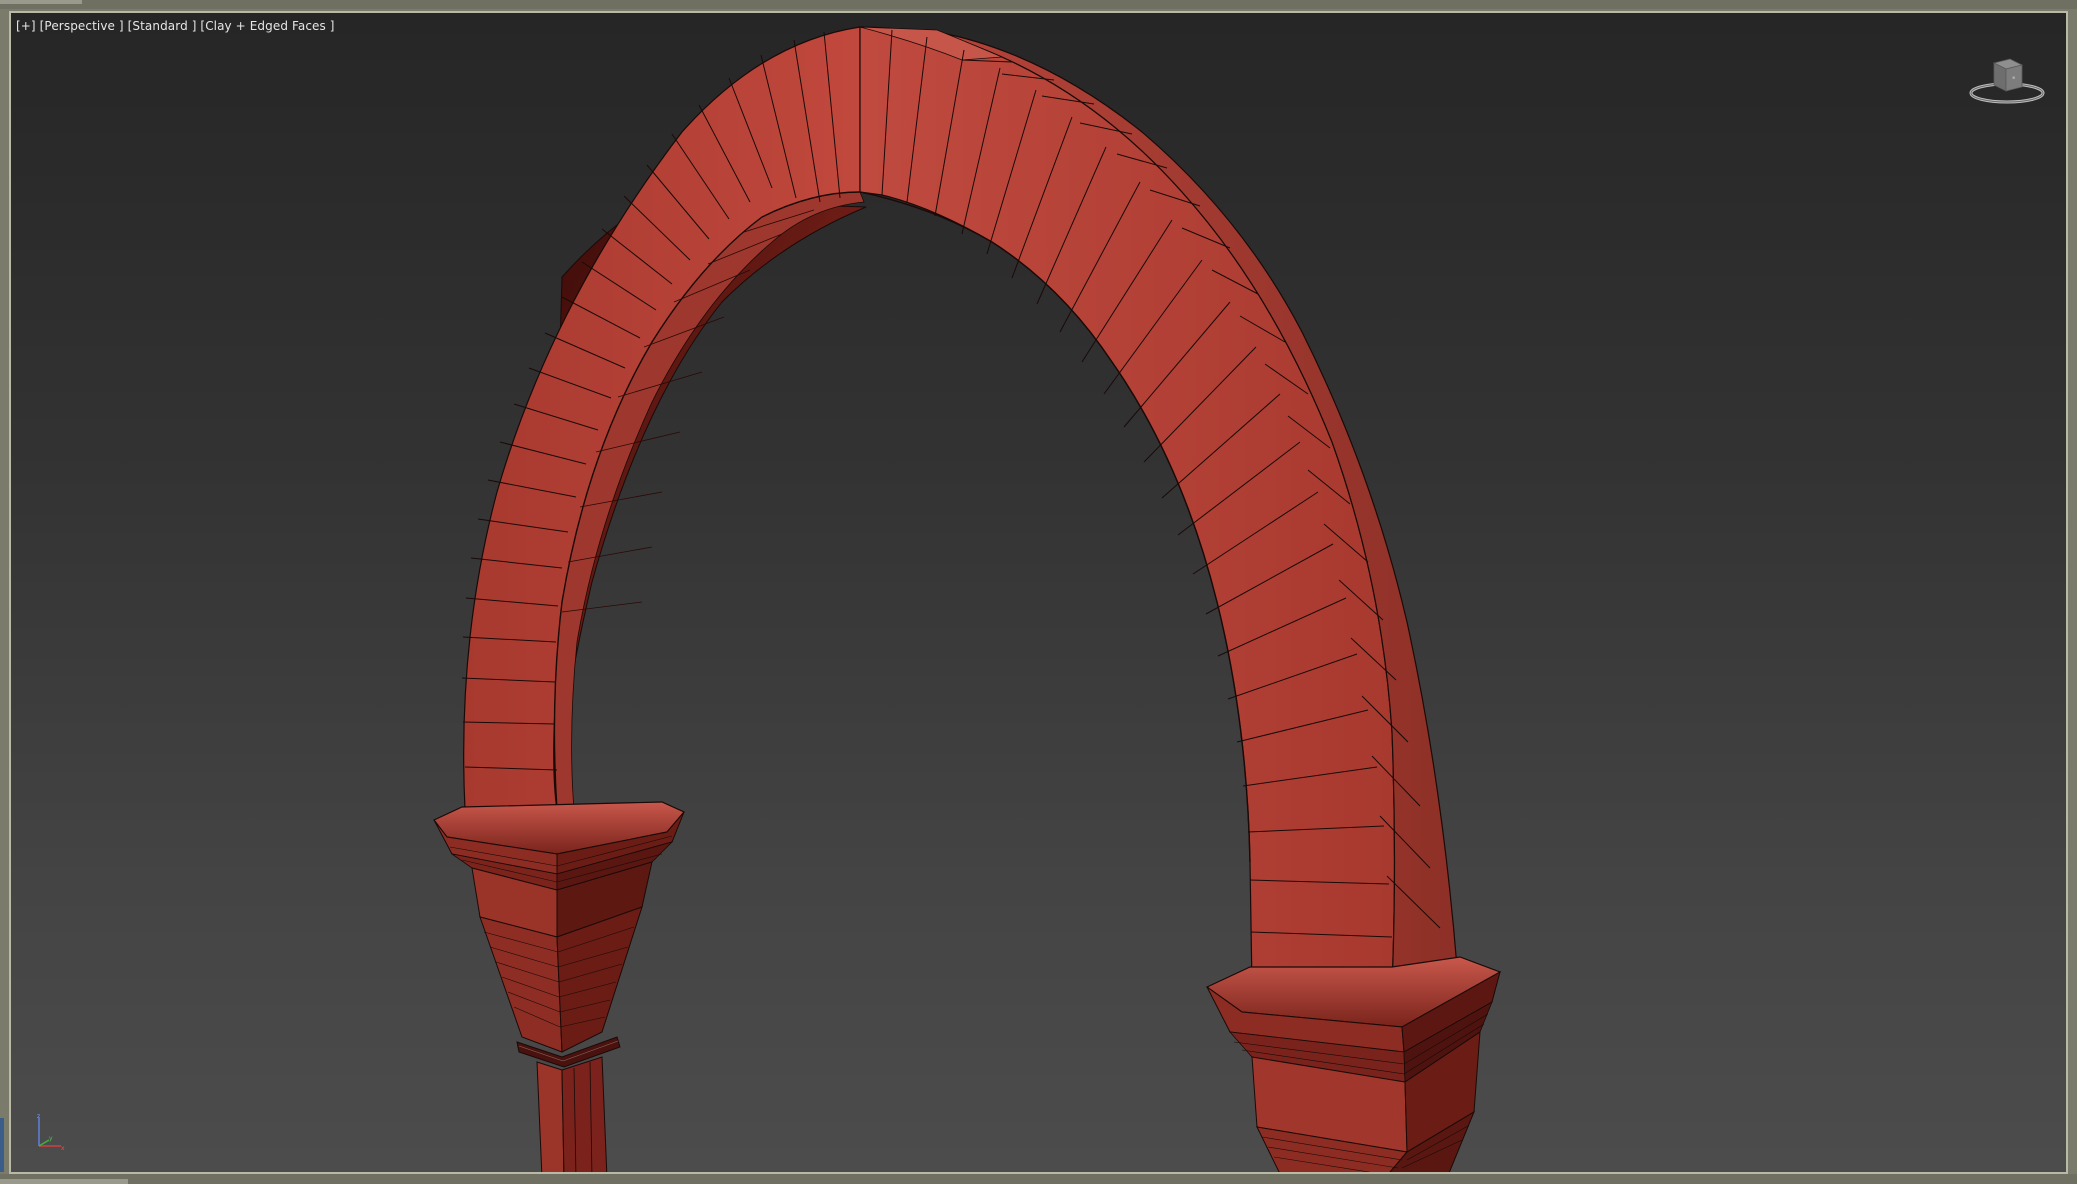 The image size is (2077, 1184). Describe the element at coordinates (1038, 1179) in the screenshot. I see `window-bottom-strip` at that location.